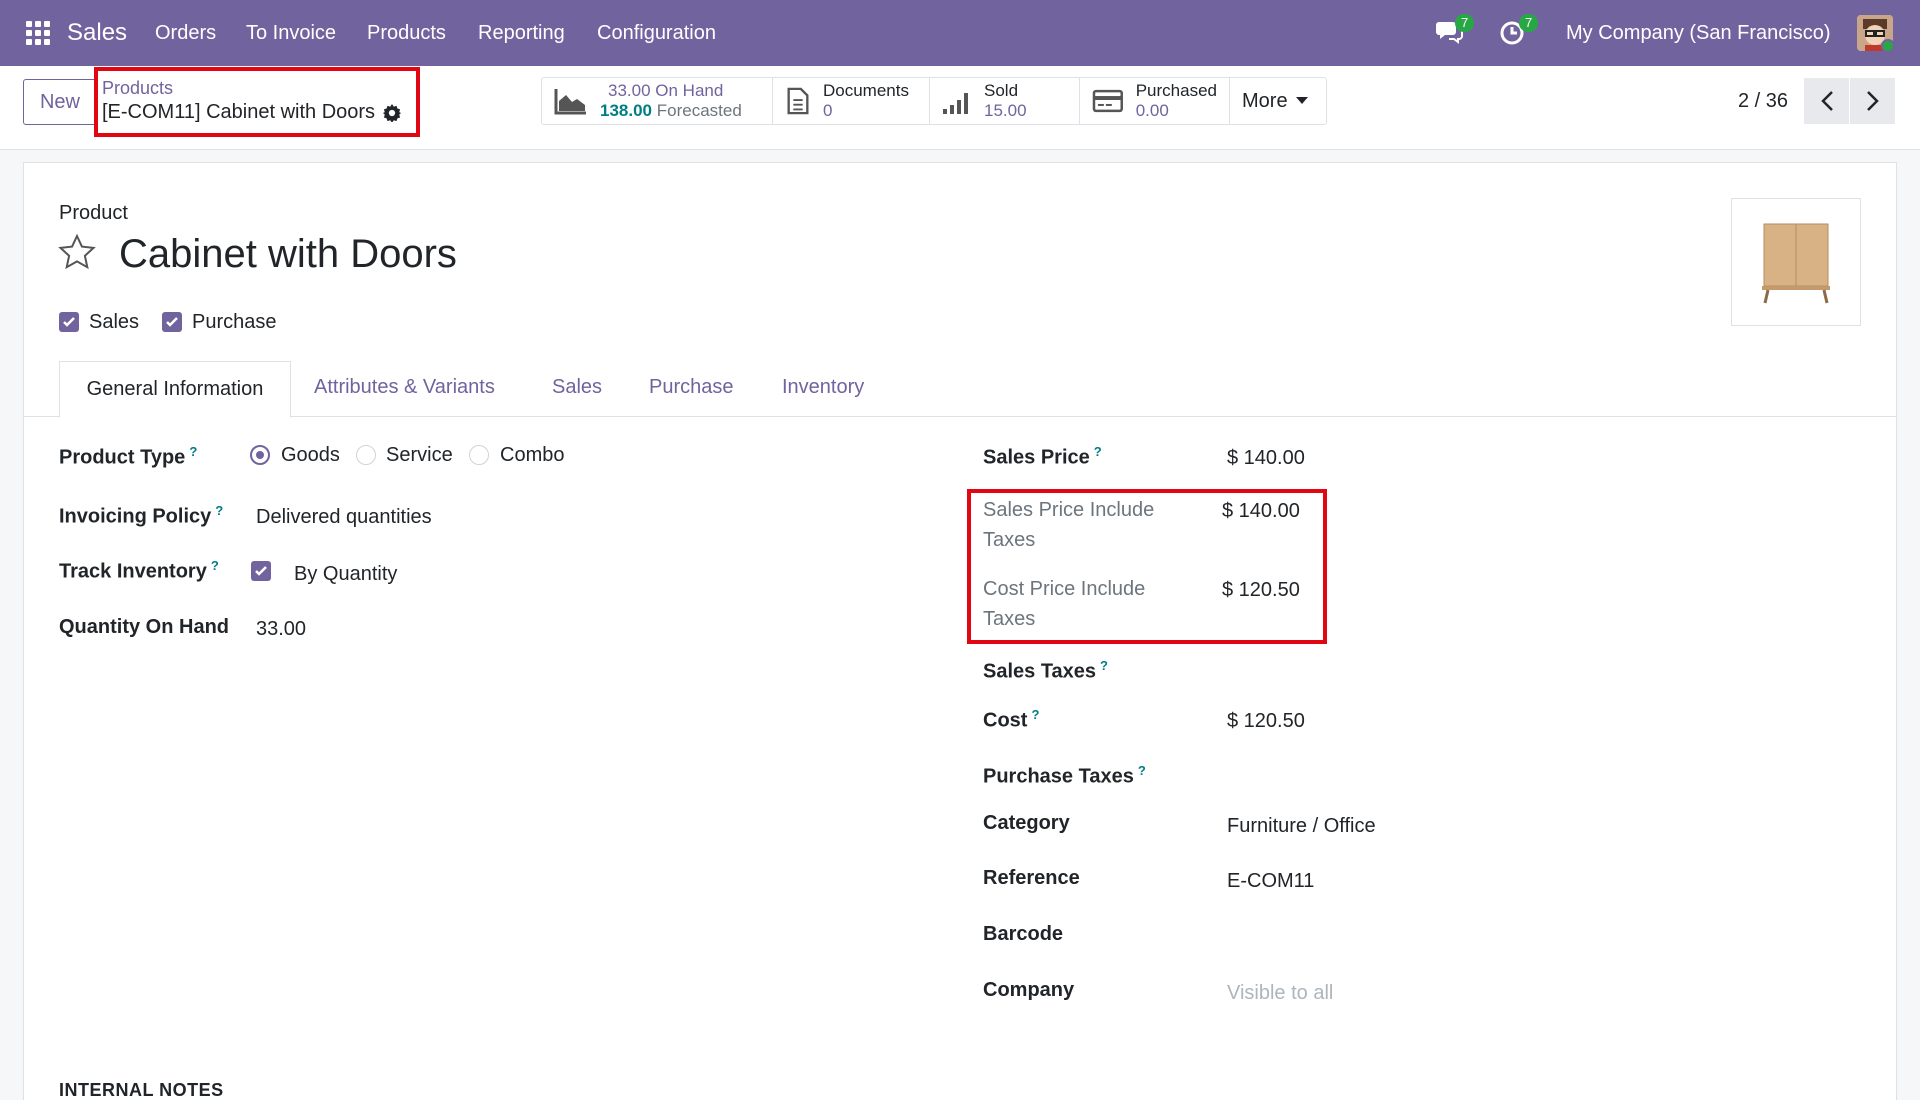 The image size is (1920, 1100). Describe the element at coordinates (234, 322) in the screenshot. I see `can-be-purchased-label: Purchase` at that location.